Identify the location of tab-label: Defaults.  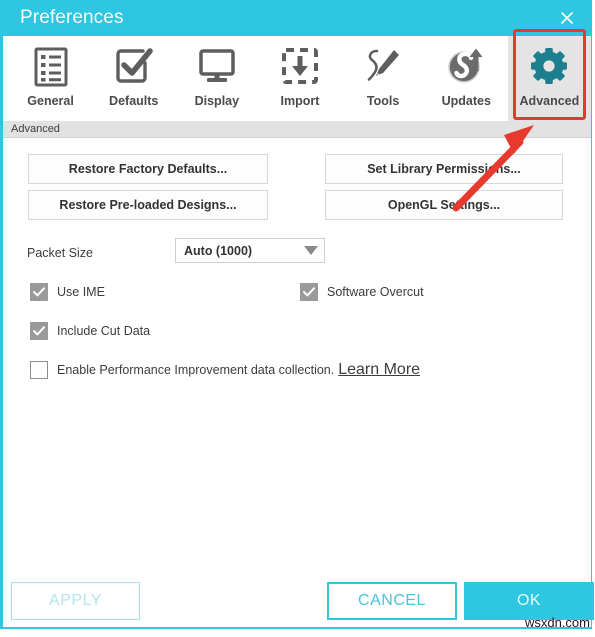
(134, 101).